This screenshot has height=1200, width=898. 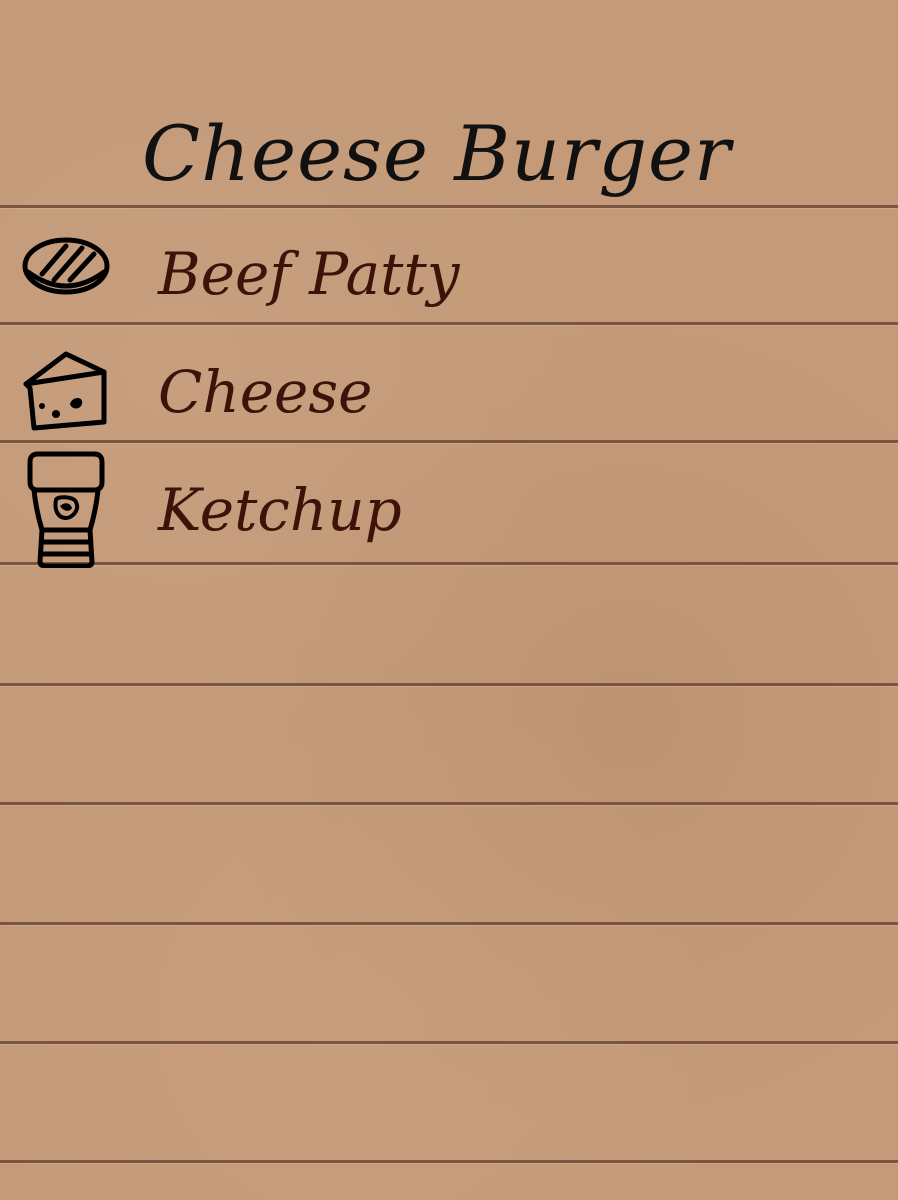 I want to click on ingredient-label: Beef Patty, so click(x=309, y=274).